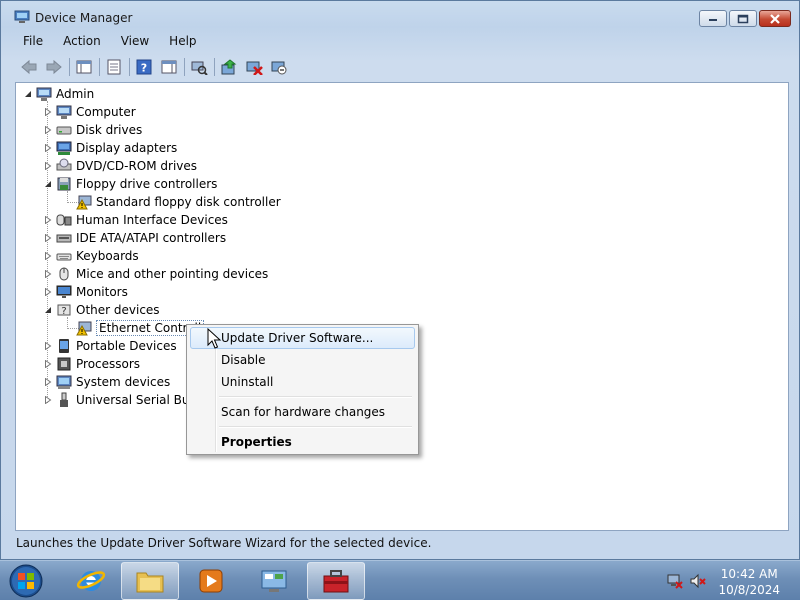 This screenshot has height=600, width=800. What do you see at coordinates (33, 42) in the screenshot?
I see `menu-file: File` at bounding box center [33, 42].